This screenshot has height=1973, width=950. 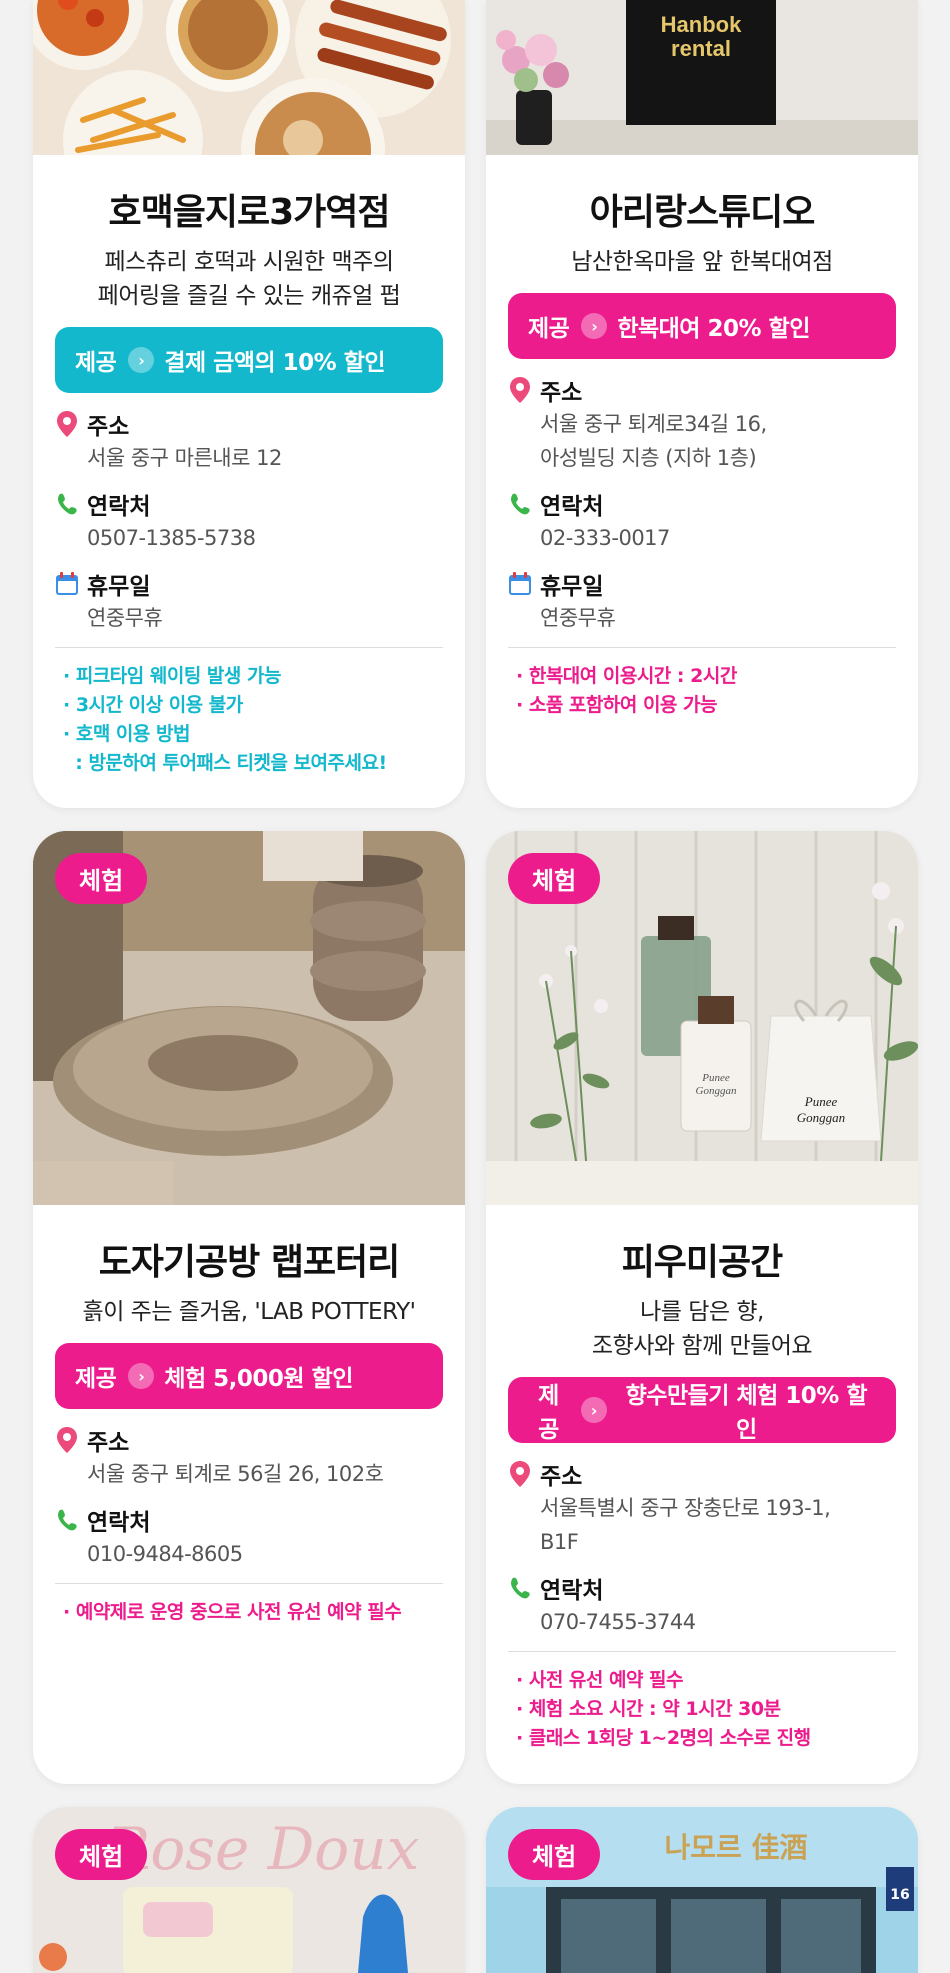 I want to click on note-item: · 사전 유선 예약 필수, so click(x=600, y=1680).